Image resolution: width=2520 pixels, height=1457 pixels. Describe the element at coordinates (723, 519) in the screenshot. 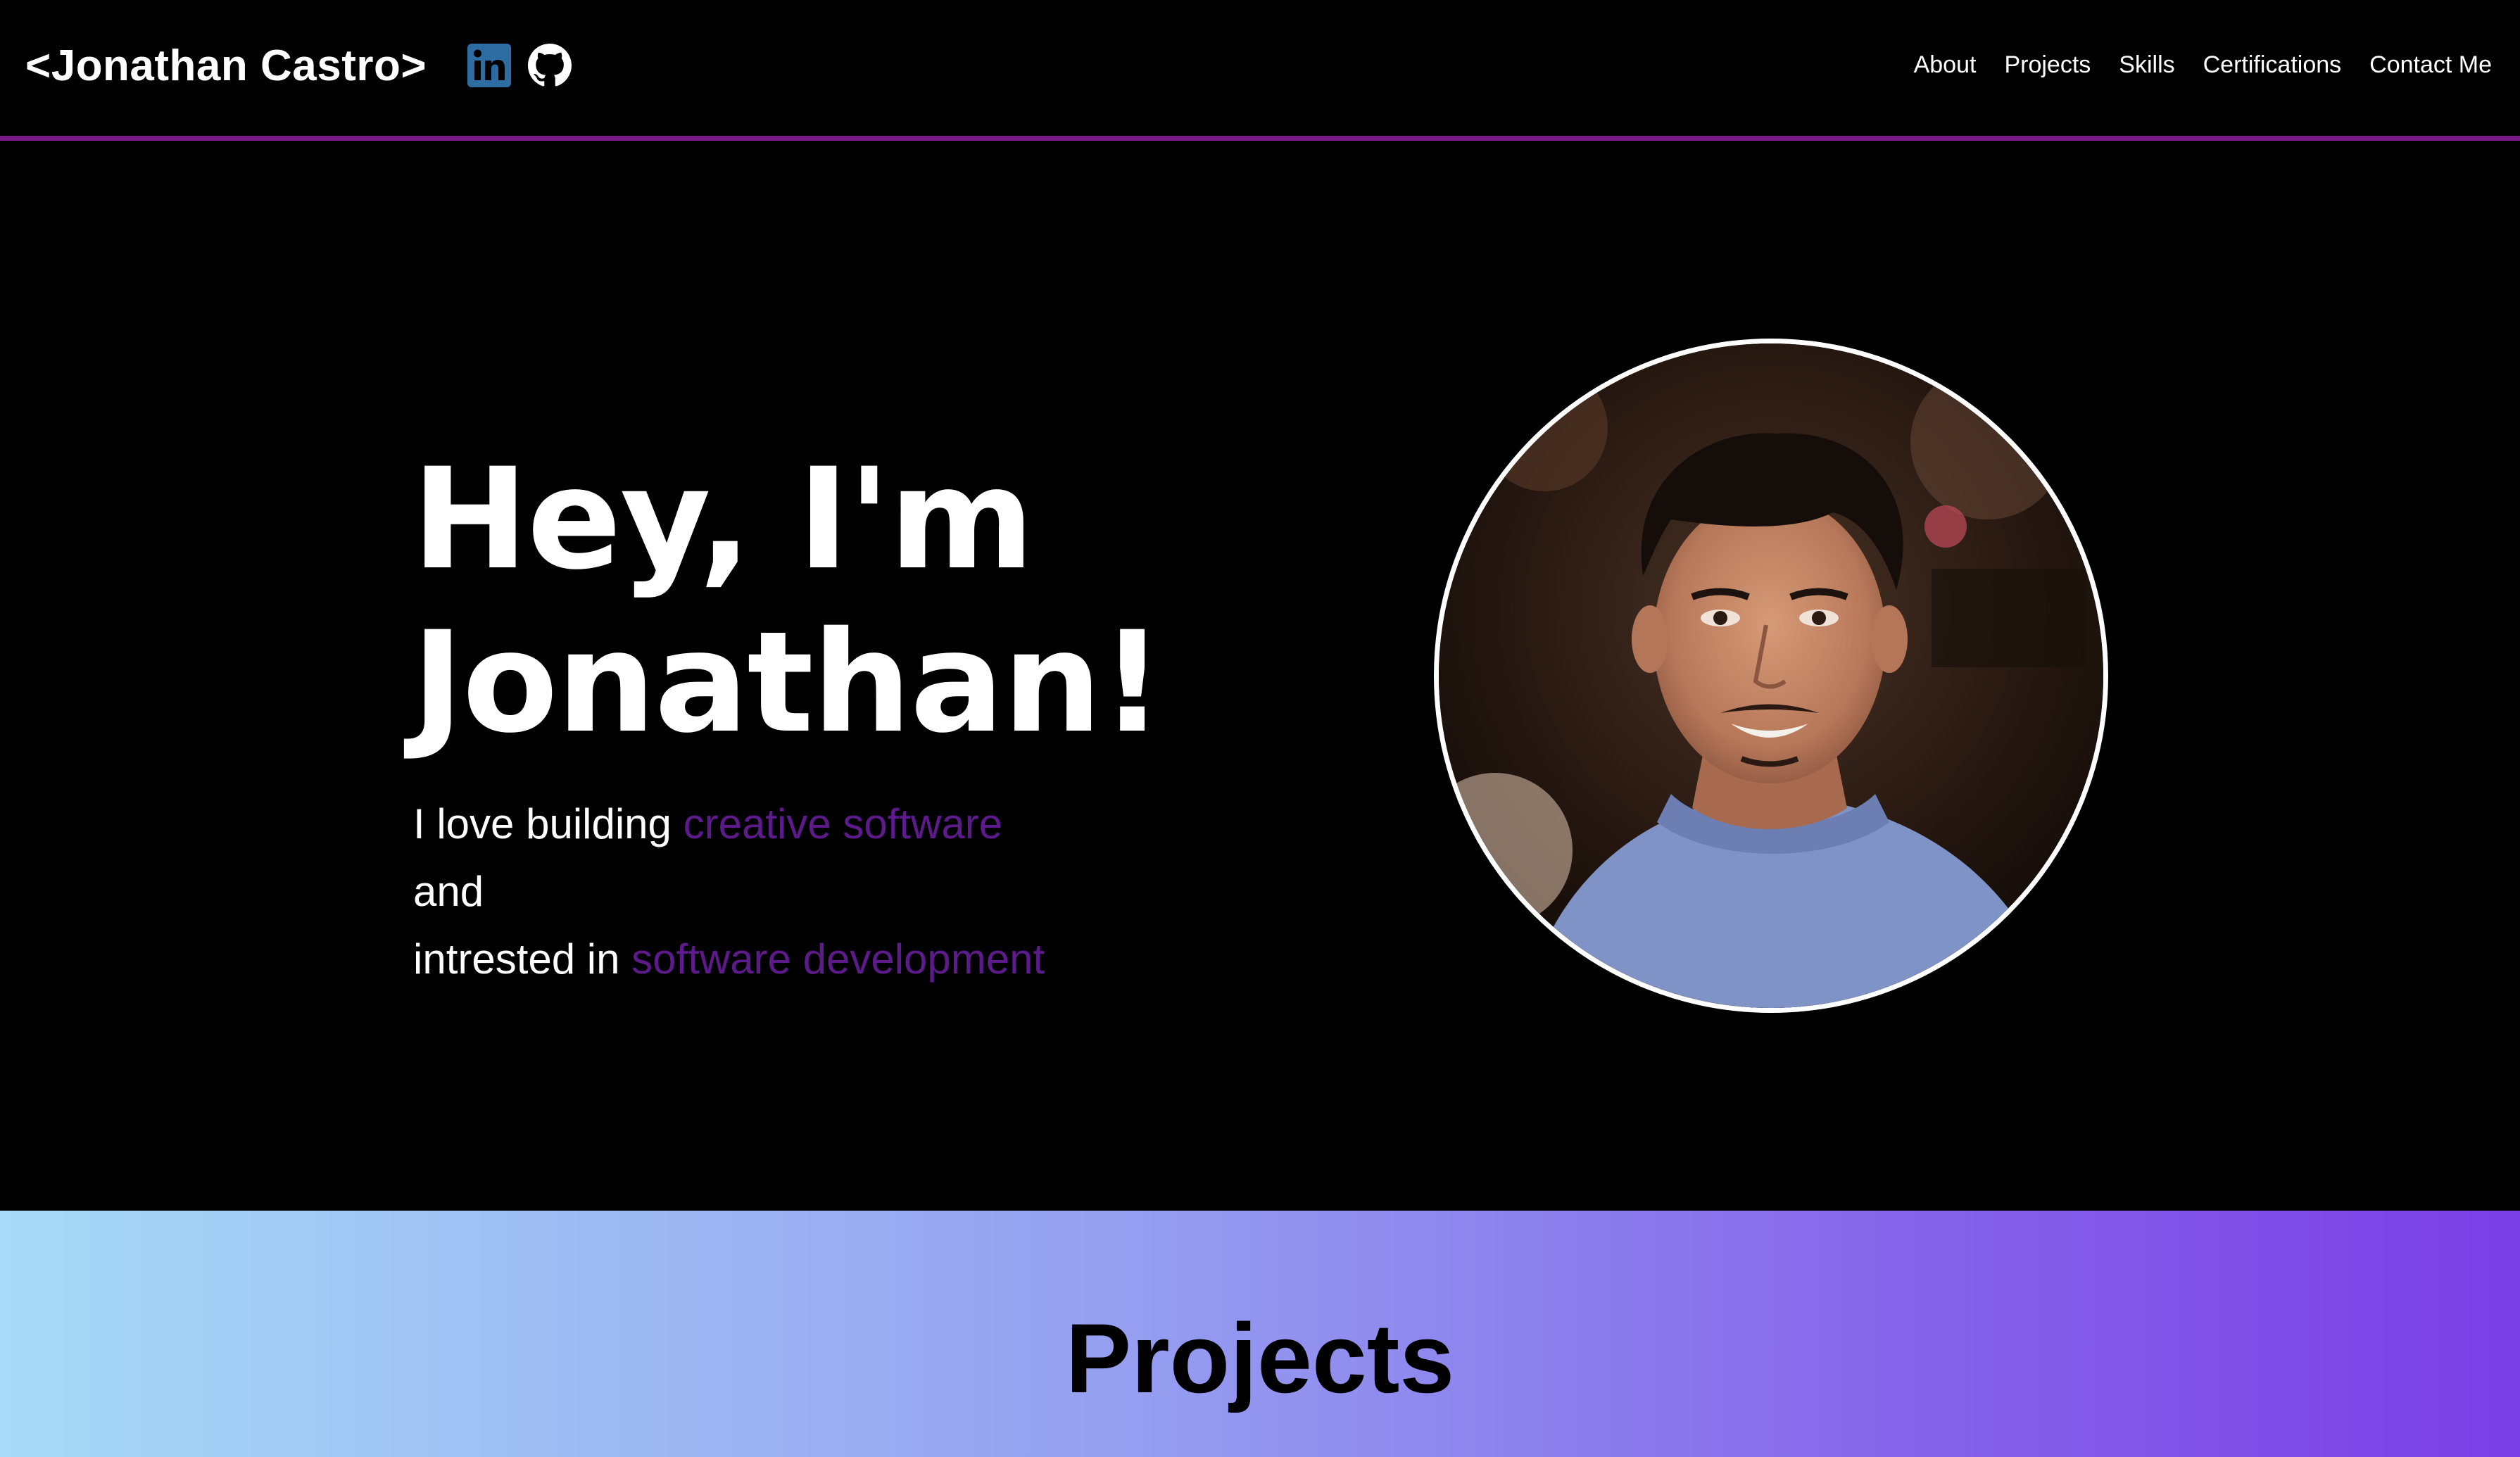

I see `hero-title-line1: Hey, I'm` at that location.